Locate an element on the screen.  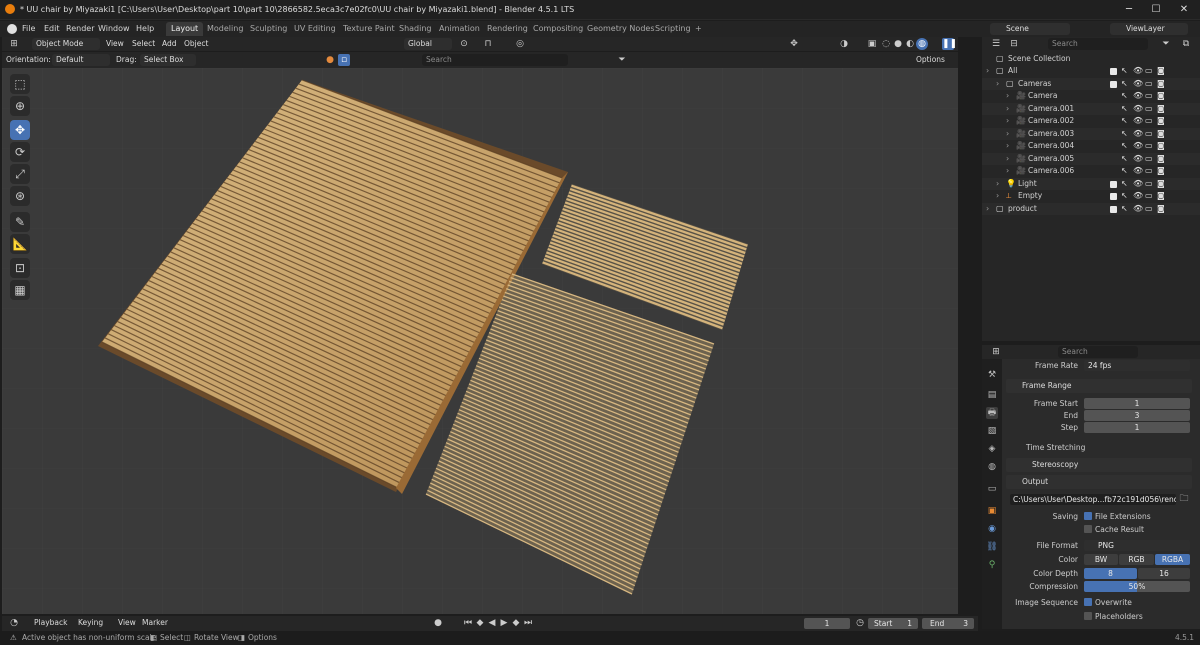
color-depth-8-button: 8 is located at coordinates (1110, 573).